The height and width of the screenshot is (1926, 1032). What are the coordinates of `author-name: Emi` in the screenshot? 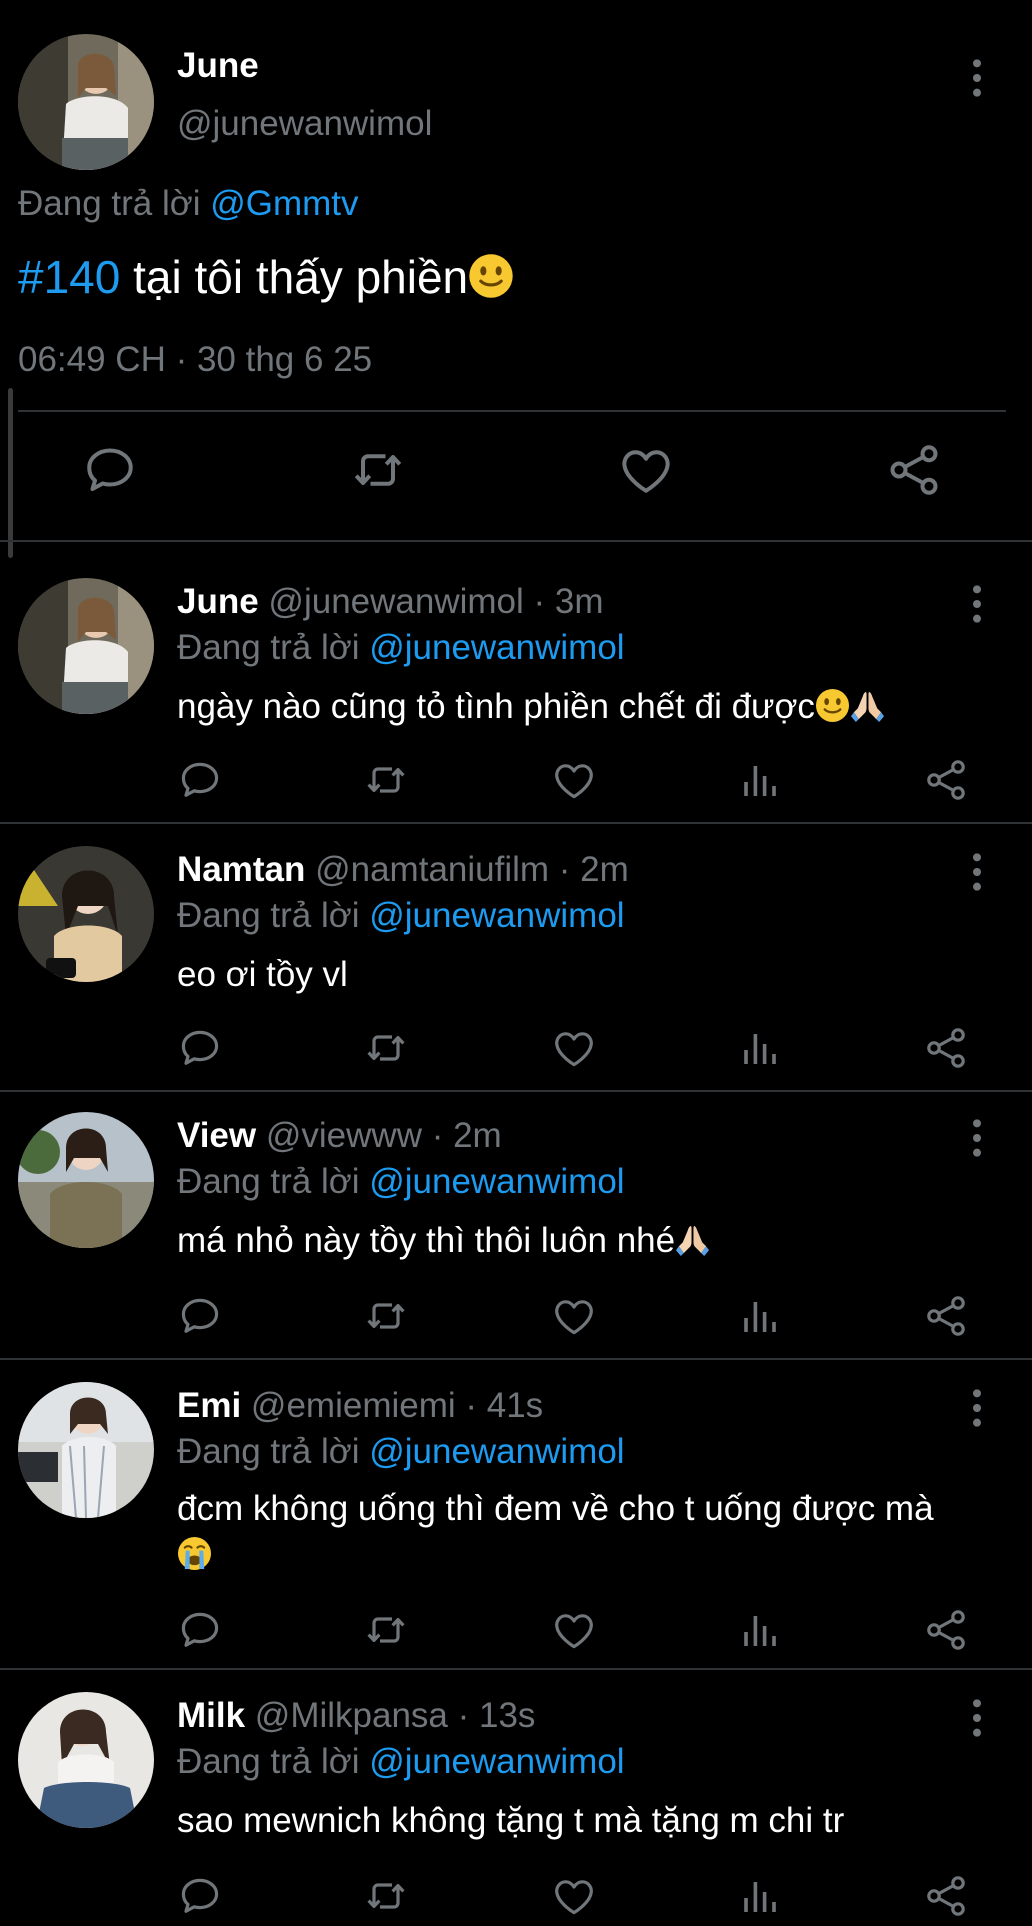 It's located at (209, 1405).